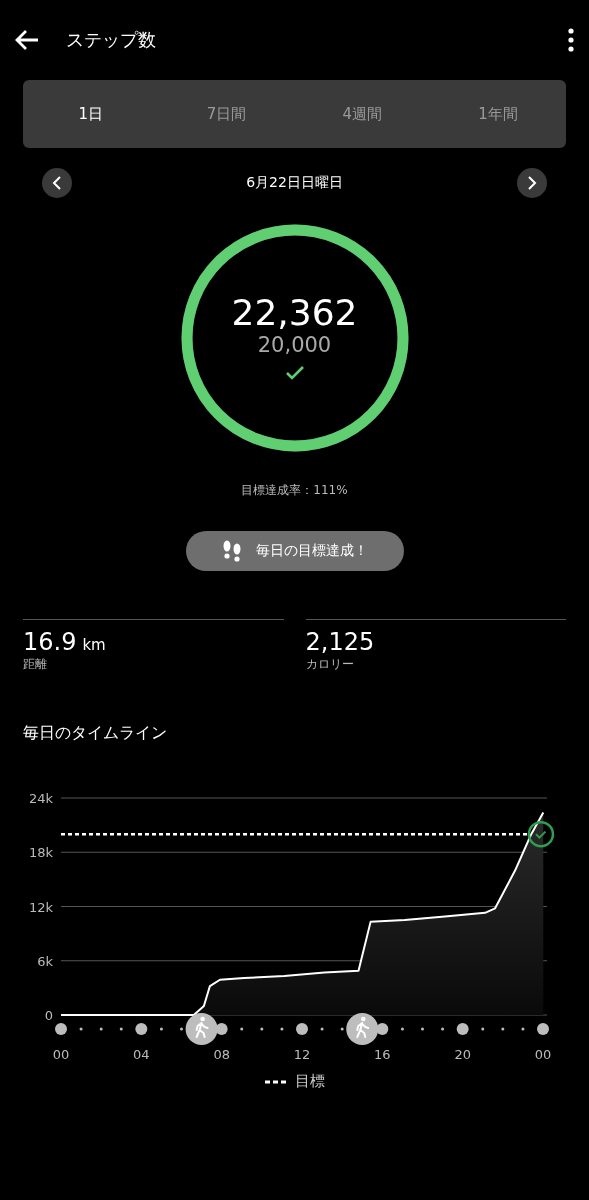 The width and height of the screenshot is (589, 1200). What do you see at coordinates (302, 1054) in the screenshot?
I see `x-tick-label: 12` at bounding box center [302, 1054].